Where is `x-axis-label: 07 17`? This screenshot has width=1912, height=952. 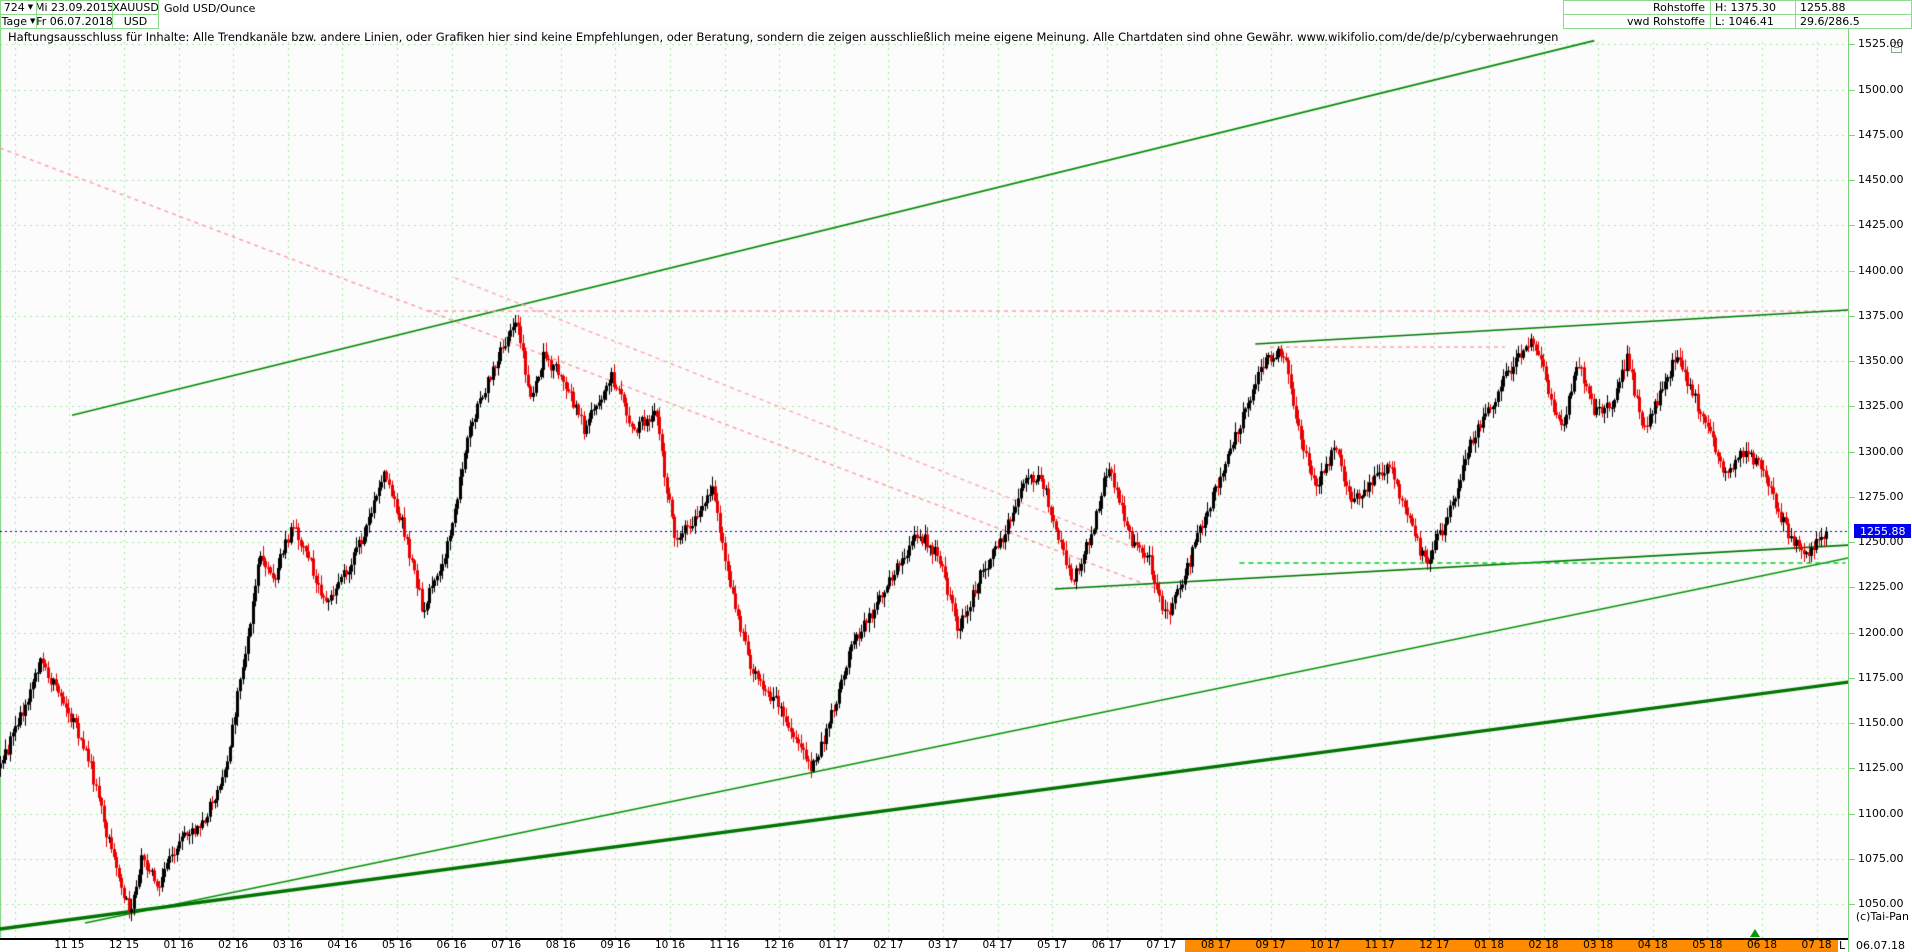 x-axis-label: 07 17 is located at coordinates (1161, 945).